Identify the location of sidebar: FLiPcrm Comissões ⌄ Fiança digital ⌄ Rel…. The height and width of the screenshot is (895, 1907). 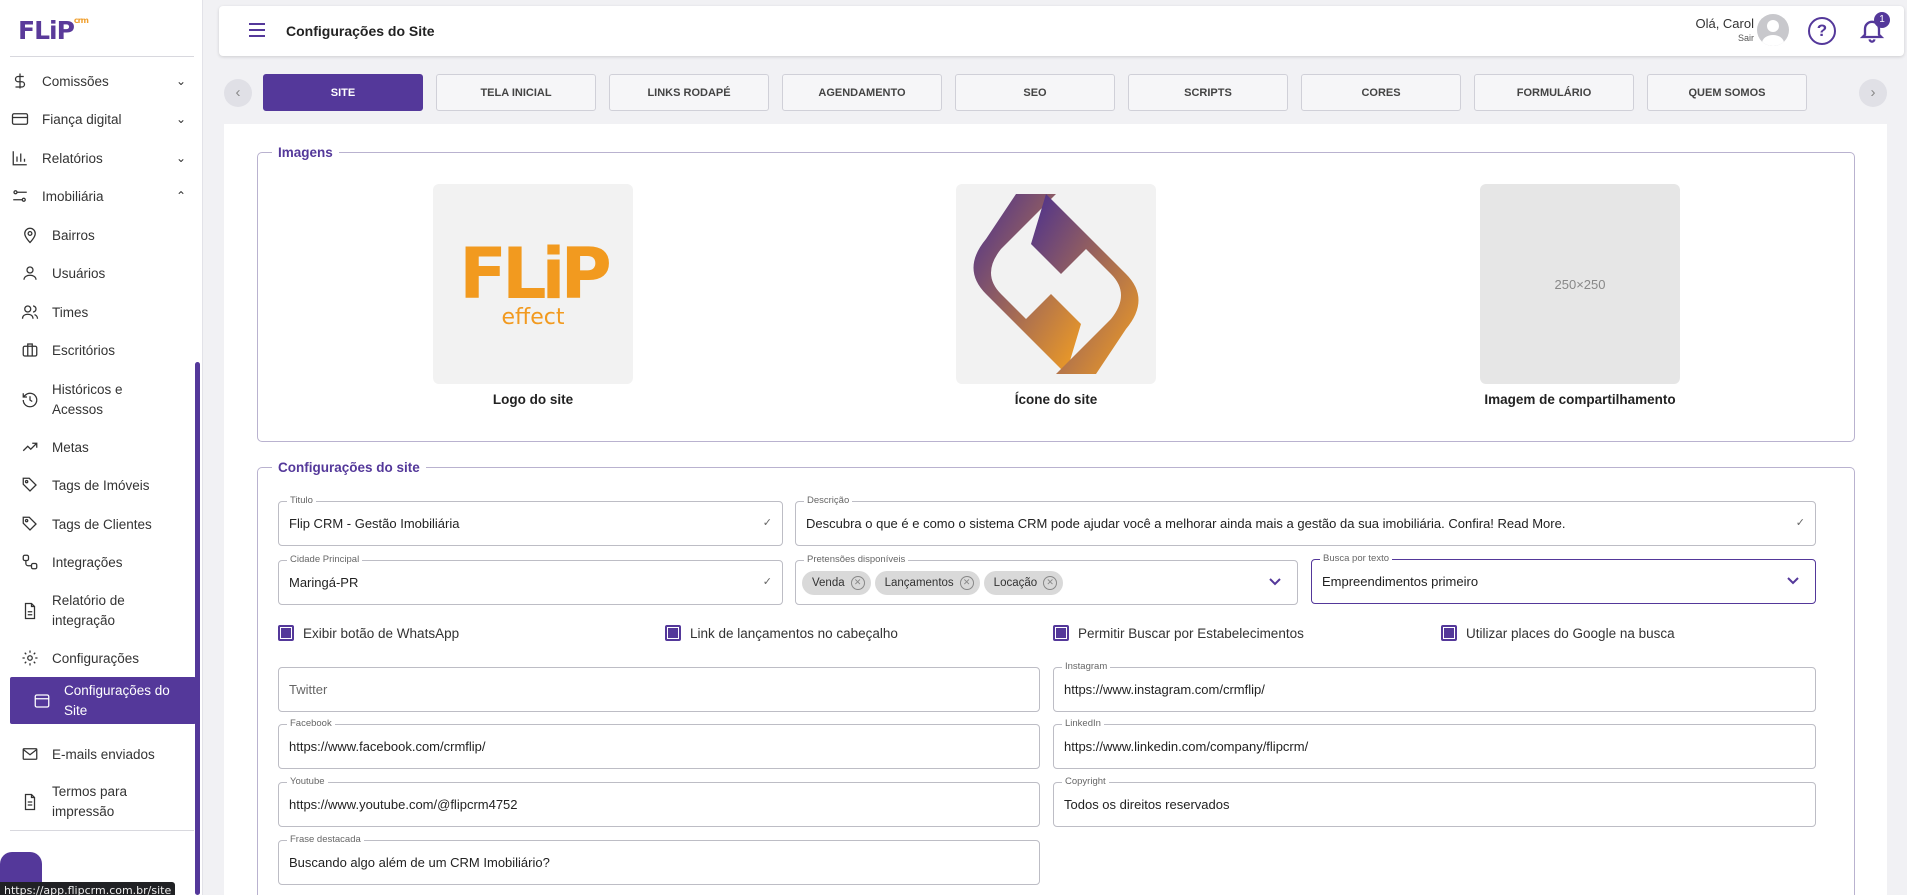
(101, 447).